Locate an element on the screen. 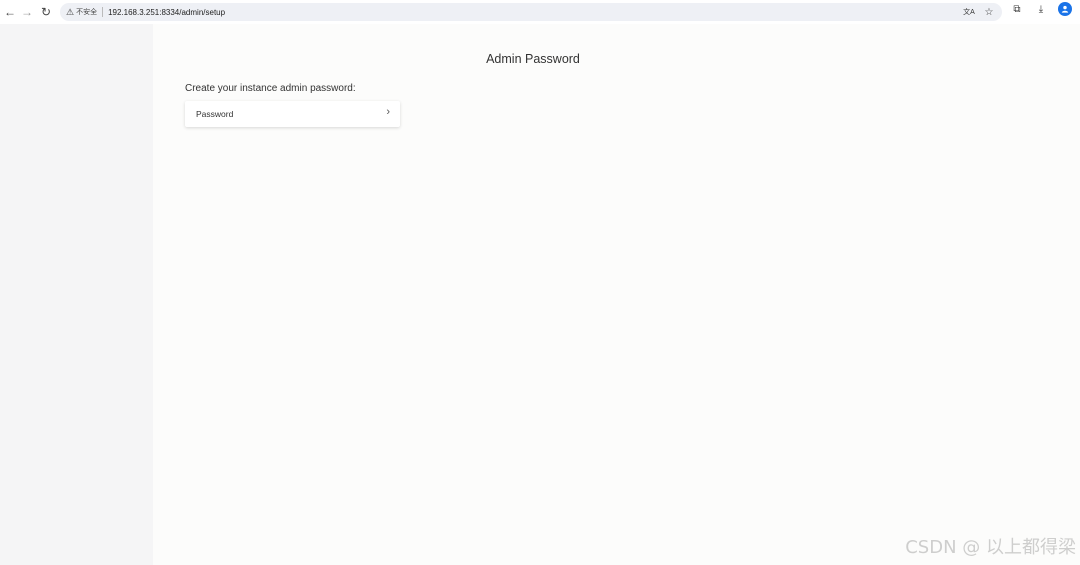 The image size is (1080, 565). address-bar-actions: 文A ☆ is located at coordinates (979, 12).